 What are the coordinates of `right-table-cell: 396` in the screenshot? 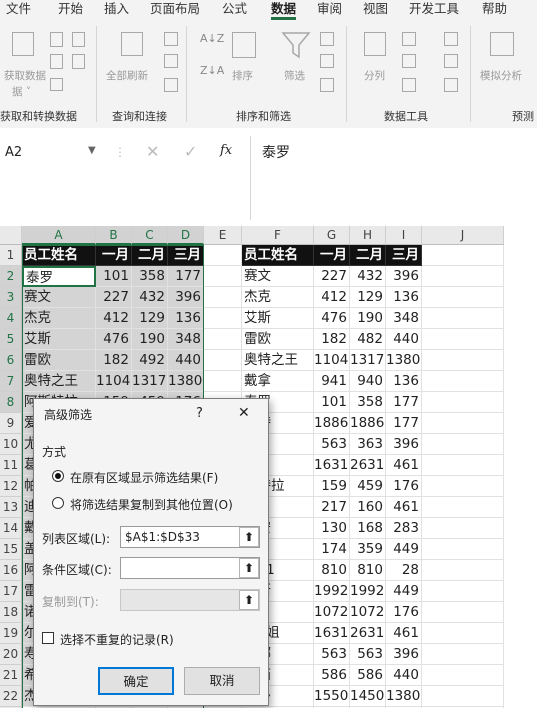 It's located at (404, 444).